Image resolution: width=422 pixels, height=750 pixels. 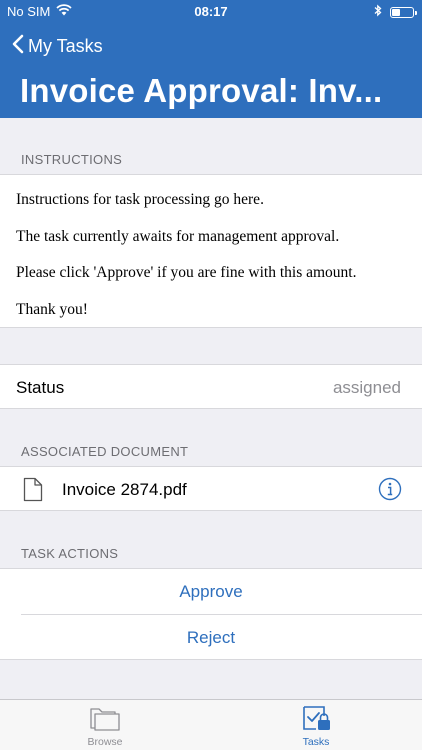 I want to click on file-icon, so click(x=33, y=492).